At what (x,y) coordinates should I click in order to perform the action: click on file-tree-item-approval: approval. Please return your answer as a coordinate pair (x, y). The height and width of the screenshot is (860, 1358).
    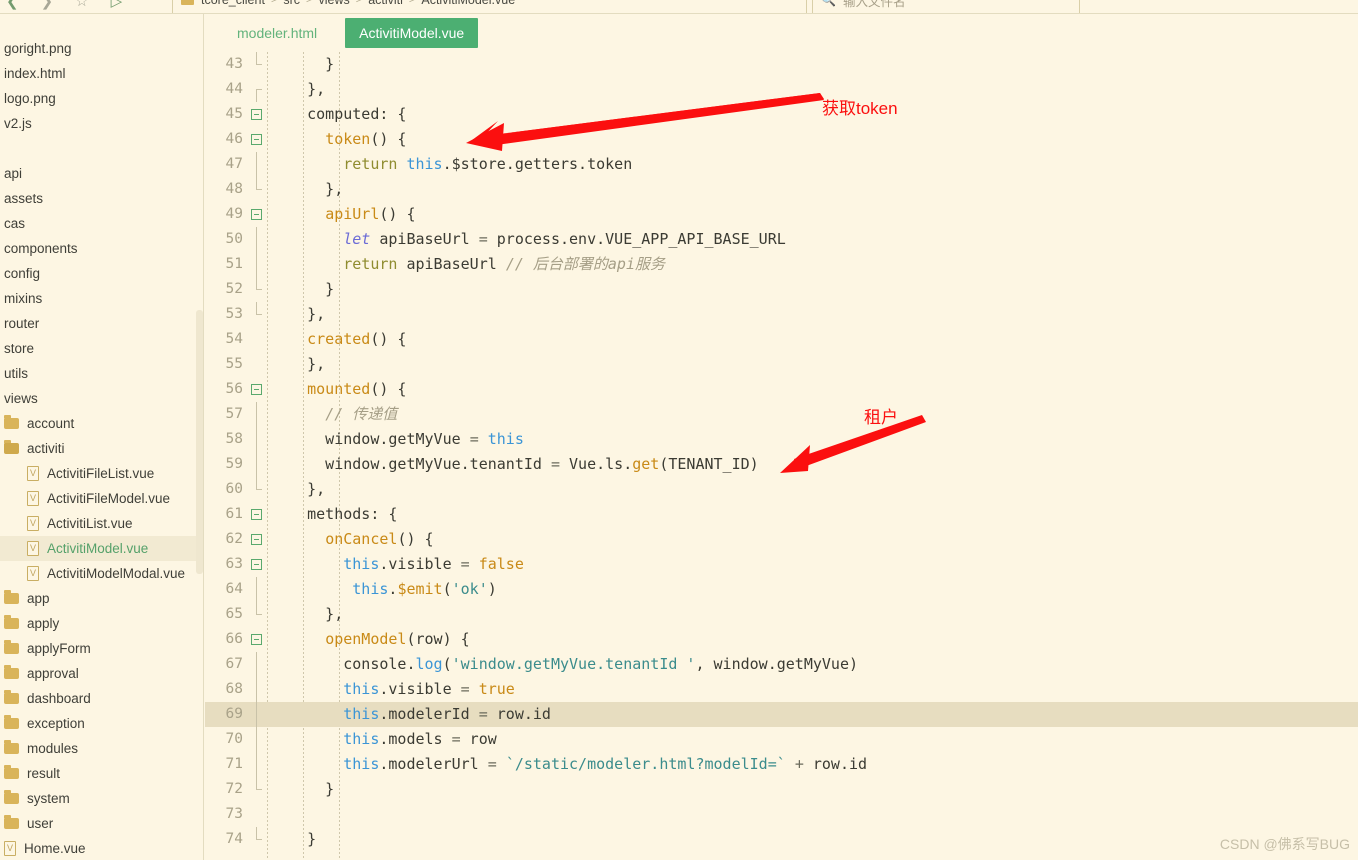
    Looking at the image, I should click on (101, 673).